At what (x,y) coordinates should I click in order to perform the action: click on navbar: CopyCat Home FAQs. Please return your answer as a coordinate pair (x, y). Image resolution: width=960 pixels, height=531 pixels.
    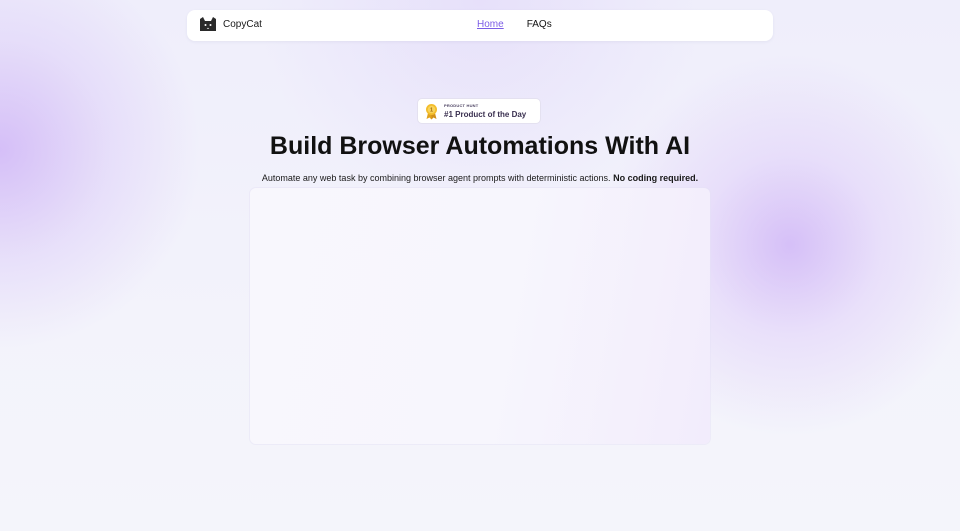
    Looking at the image, I should click on (480, 25).